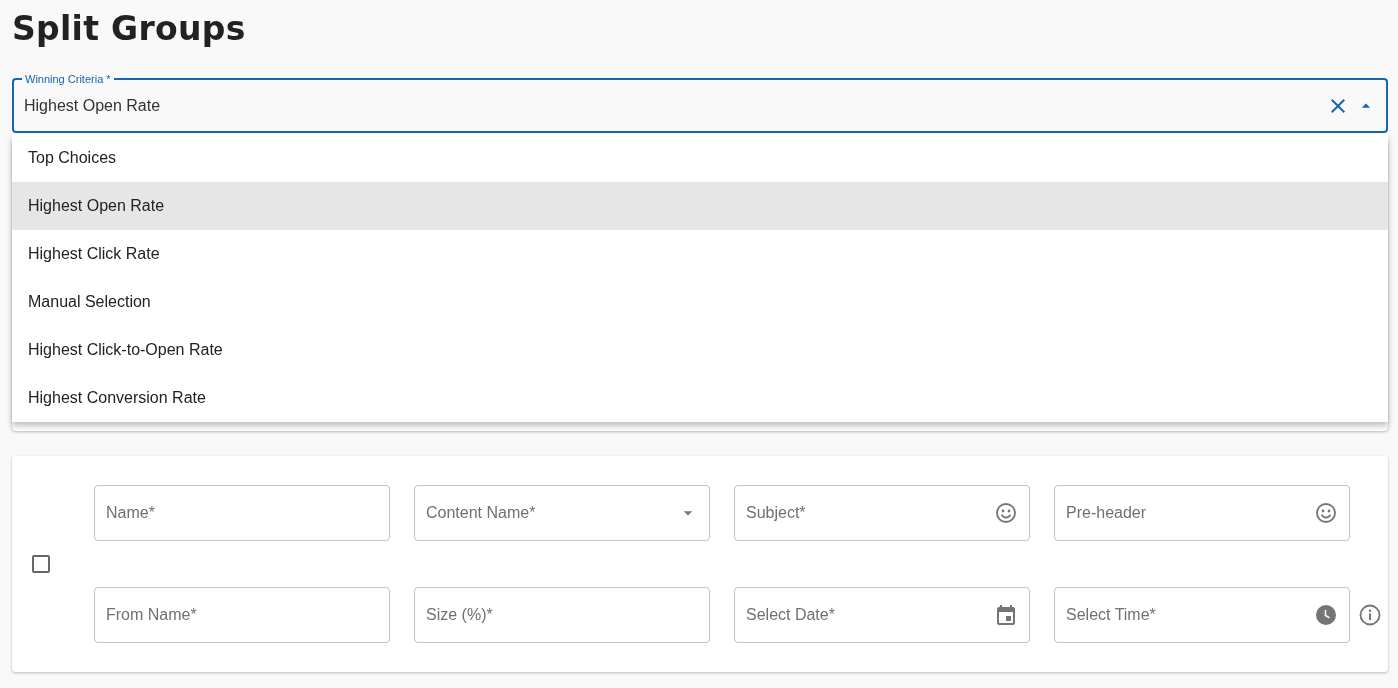  I want to click on menu-item: Manual Selection, so click(700, 302).